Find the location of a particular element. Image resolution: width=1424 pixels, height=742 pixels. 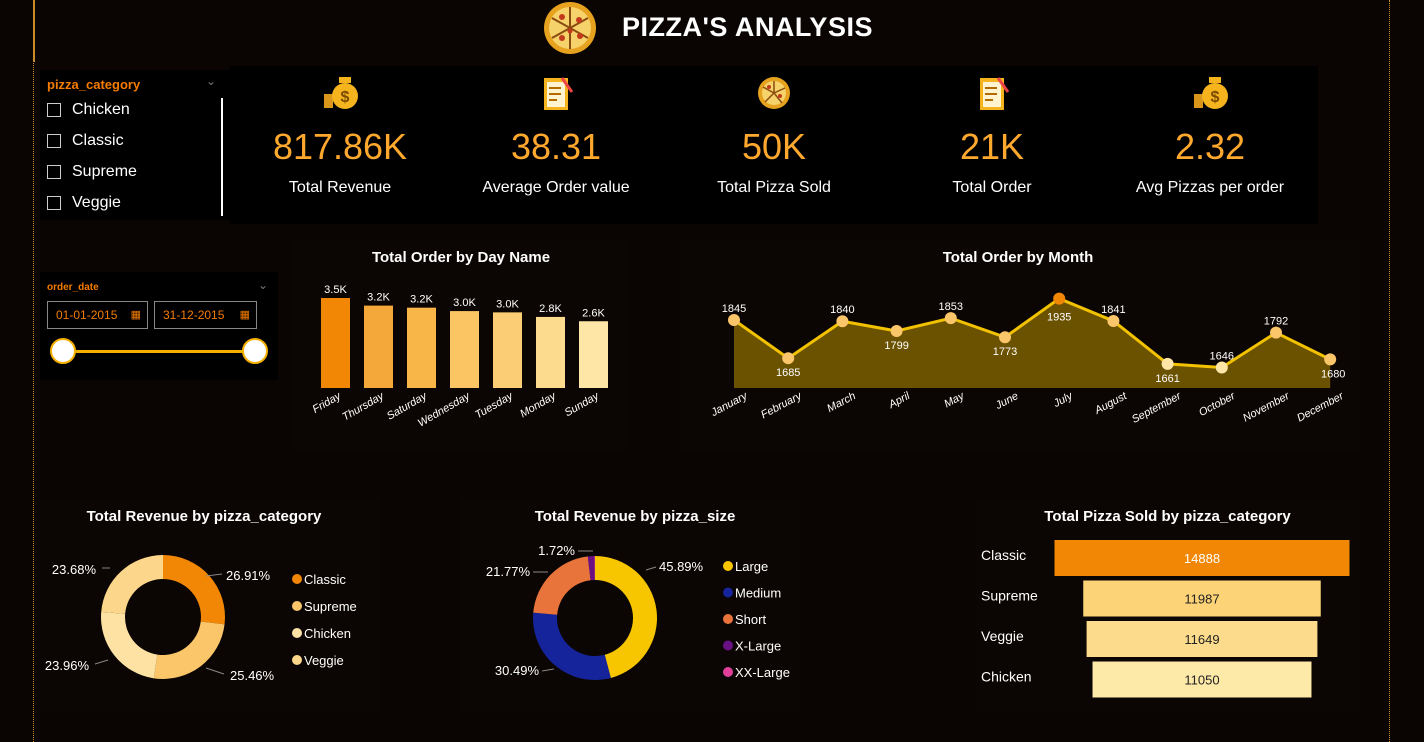

tick-label: October is located at coordinates (1217, 404).